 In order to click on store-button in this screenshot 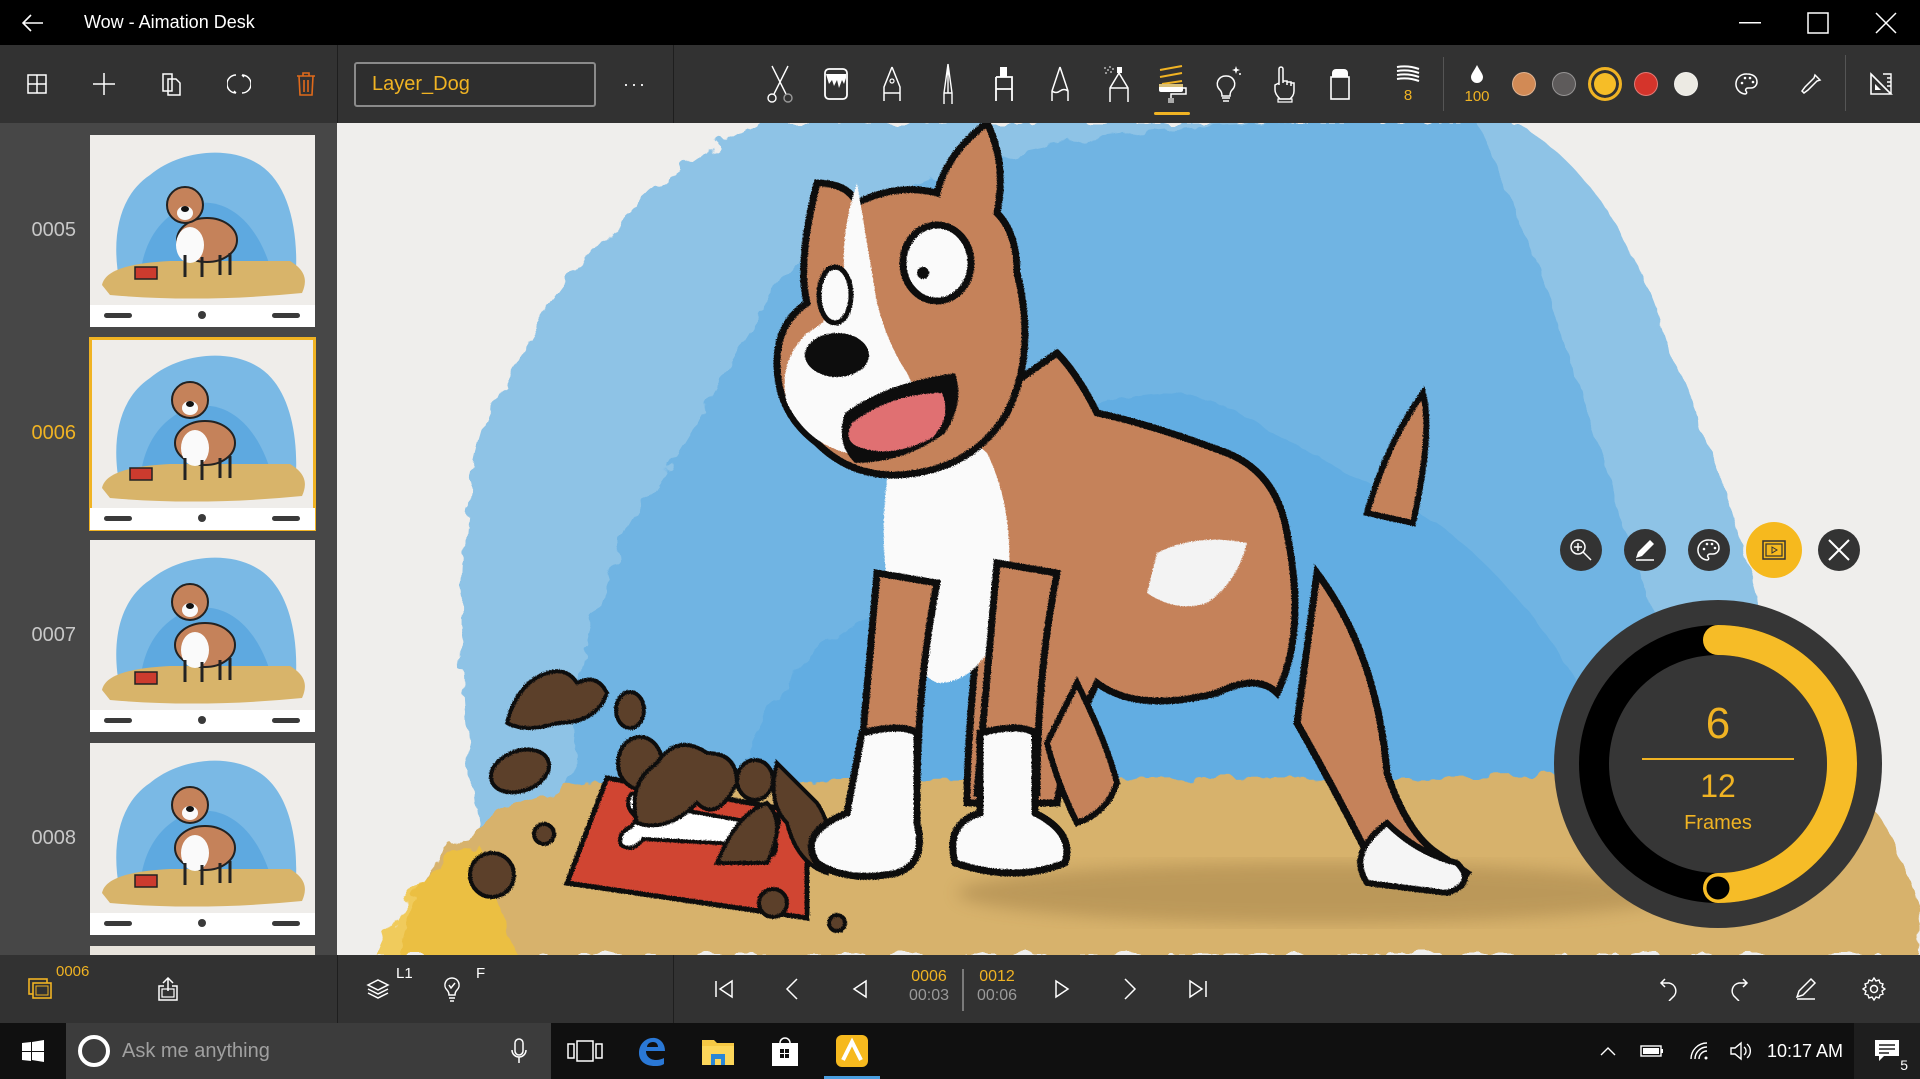, I will do `click(785, 1051)`.